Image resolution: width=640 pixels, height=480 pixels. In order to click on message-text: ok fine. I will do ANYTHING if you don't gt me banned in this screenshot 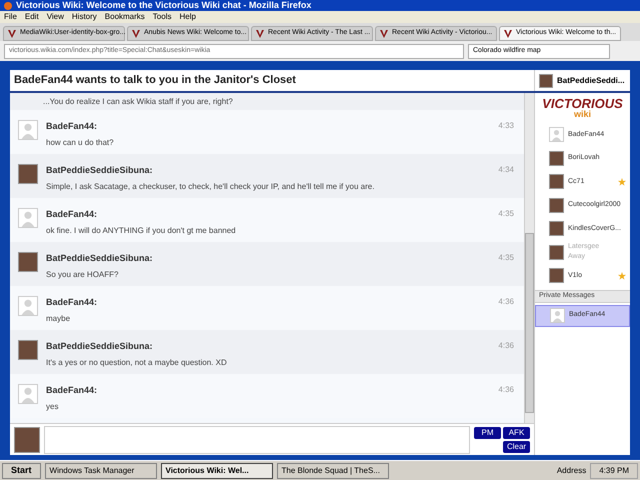, I will do `click(141, 230)`.